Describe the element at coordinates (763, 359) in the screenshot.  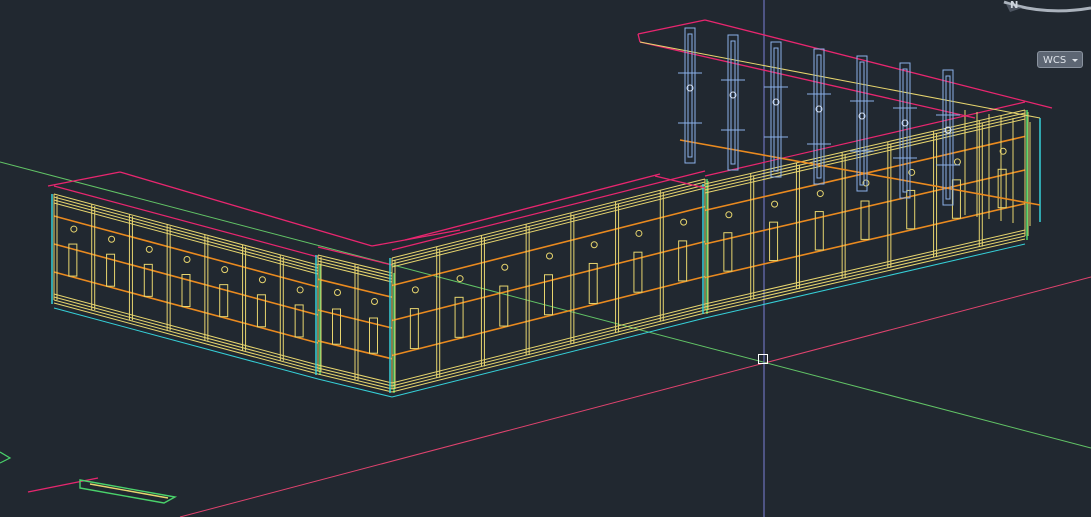
I see `crosshair-pickbox` at that location.